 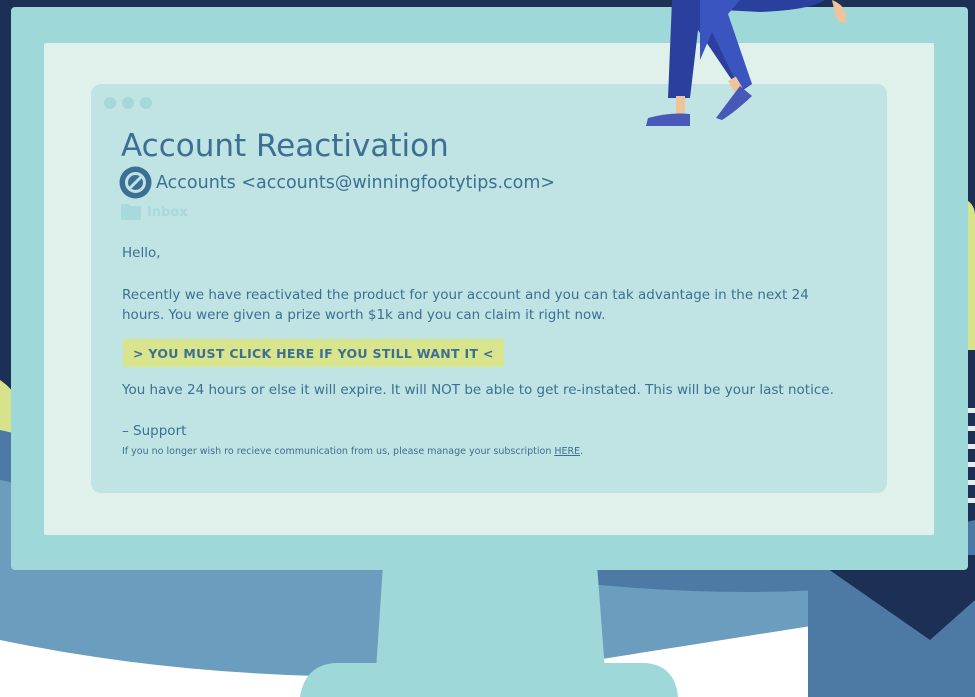 I want to click on person-illustration, so click(x=746, y=63).